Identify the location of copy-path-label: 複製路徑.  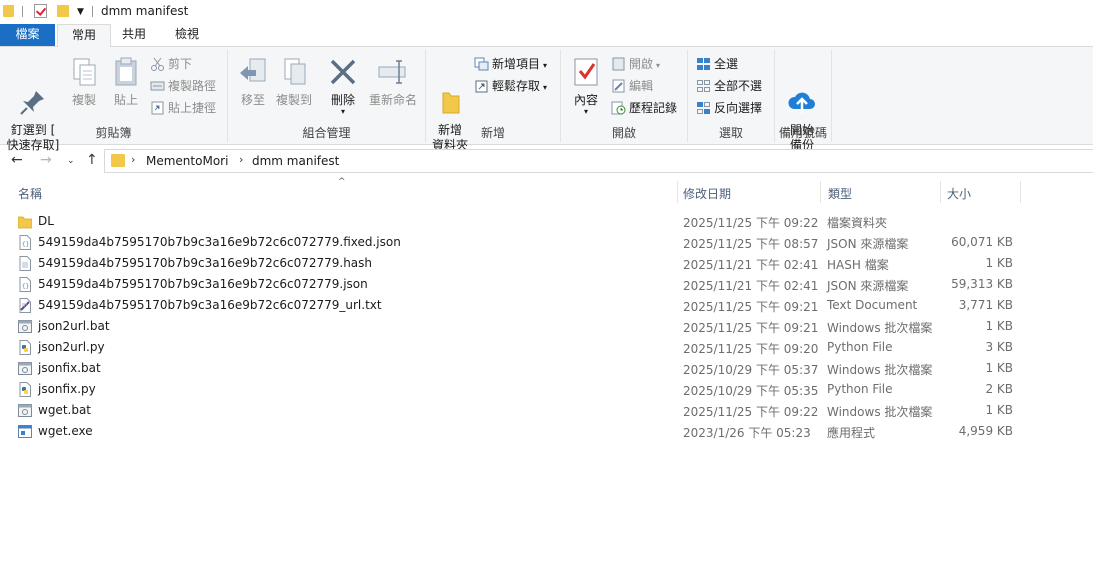
(192, 86).